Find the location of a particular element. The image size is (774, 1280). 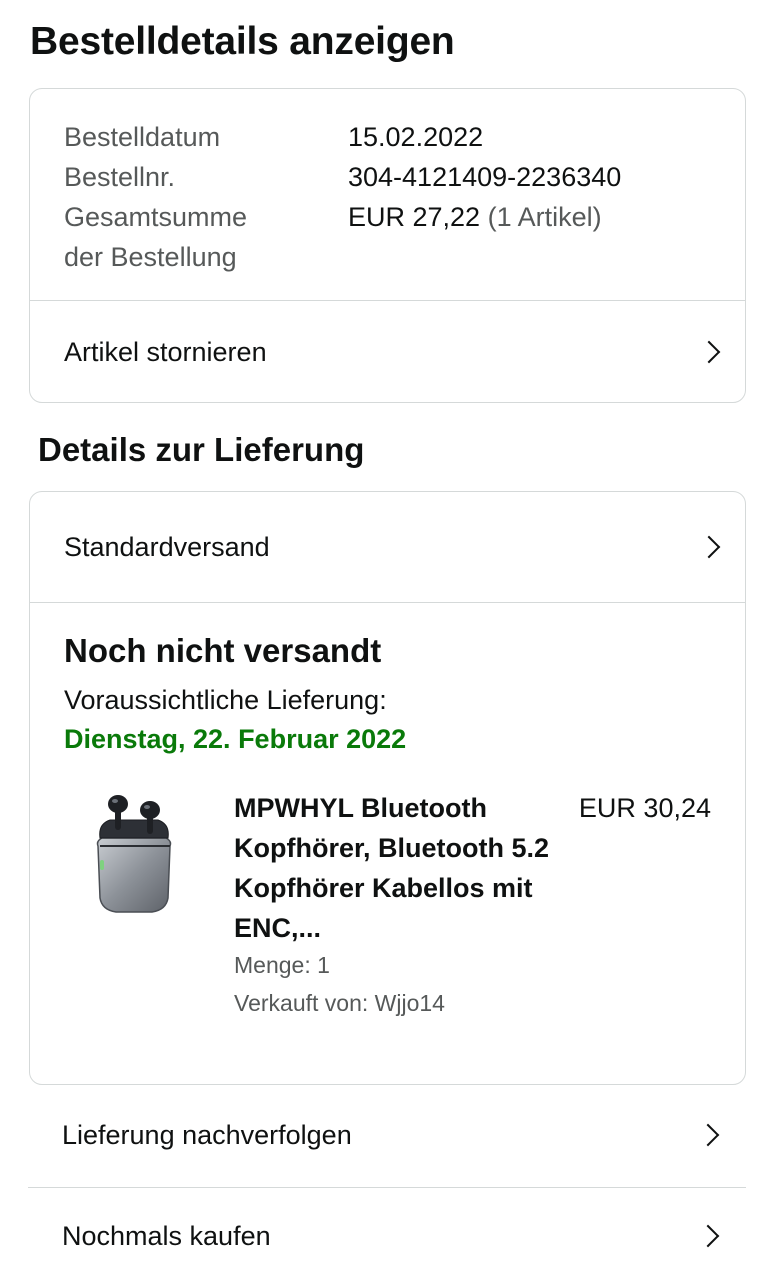

buy-again-label: Nochmals kaufen is located at coordinates (166, 1235).